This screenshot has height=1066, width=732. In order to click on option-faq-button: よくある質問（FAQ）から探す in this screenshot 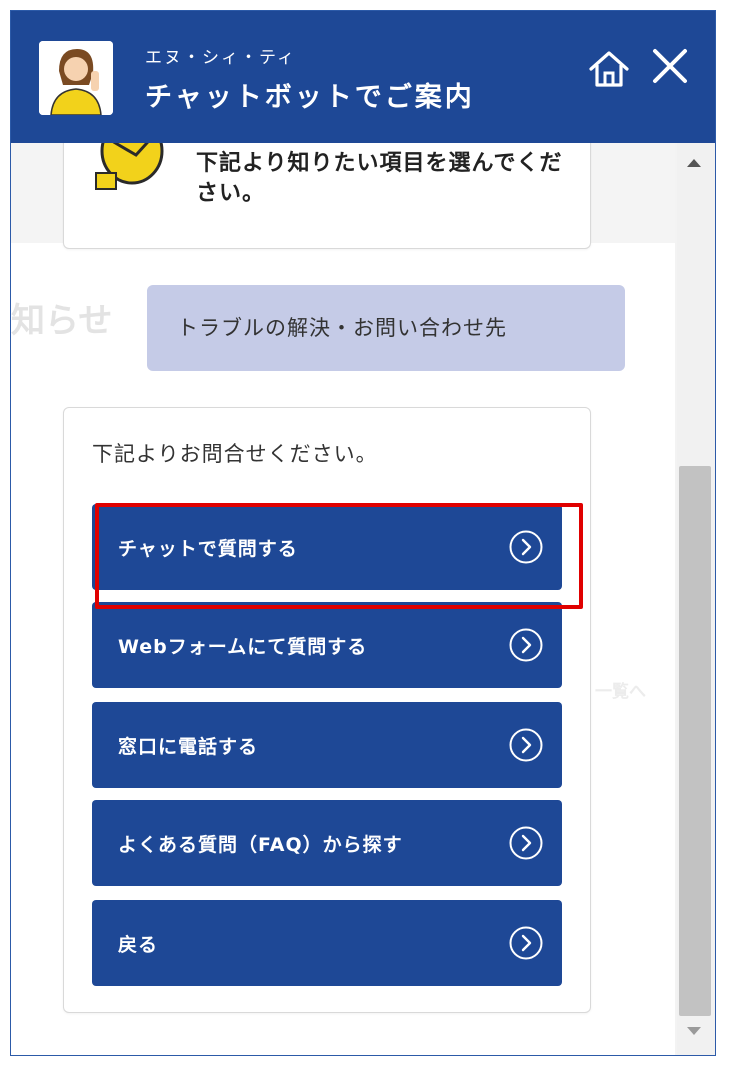, I will do `click(327, 843)`.